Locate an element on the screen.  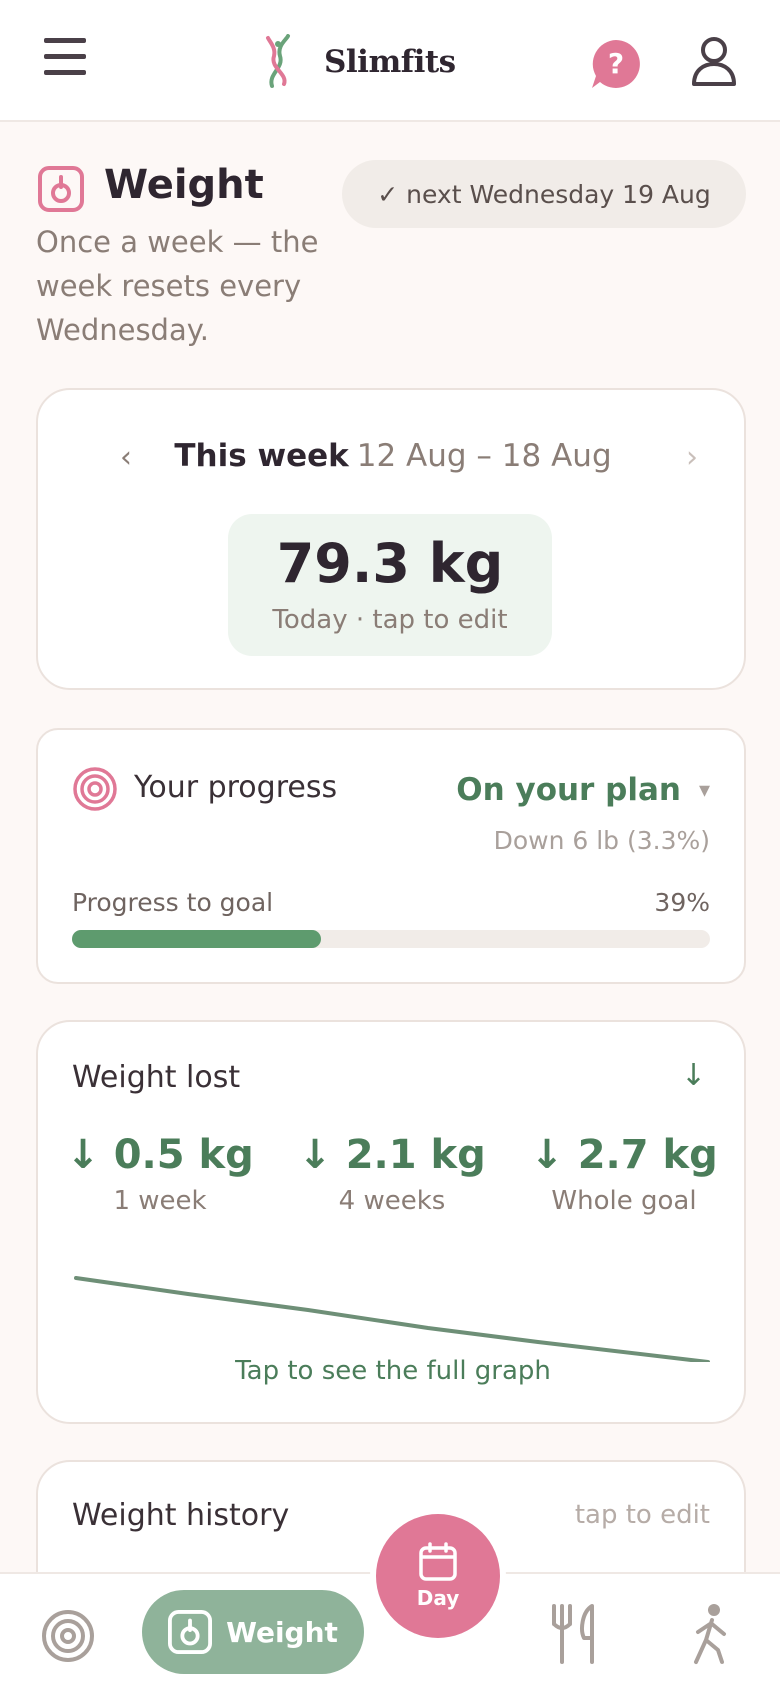
plan-status-label: On your plan is located at coordinates (568, 790).